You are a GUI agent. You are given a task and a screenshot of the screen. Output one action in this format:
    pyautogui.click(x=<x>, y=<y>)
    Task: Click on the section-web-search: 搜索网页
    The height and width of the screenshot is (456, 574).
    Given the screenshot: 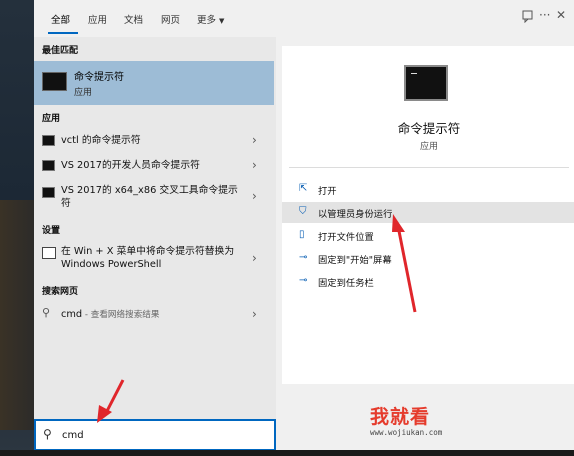 What is the action you would take?
    pyautogui.click(x=60, y=292)
    